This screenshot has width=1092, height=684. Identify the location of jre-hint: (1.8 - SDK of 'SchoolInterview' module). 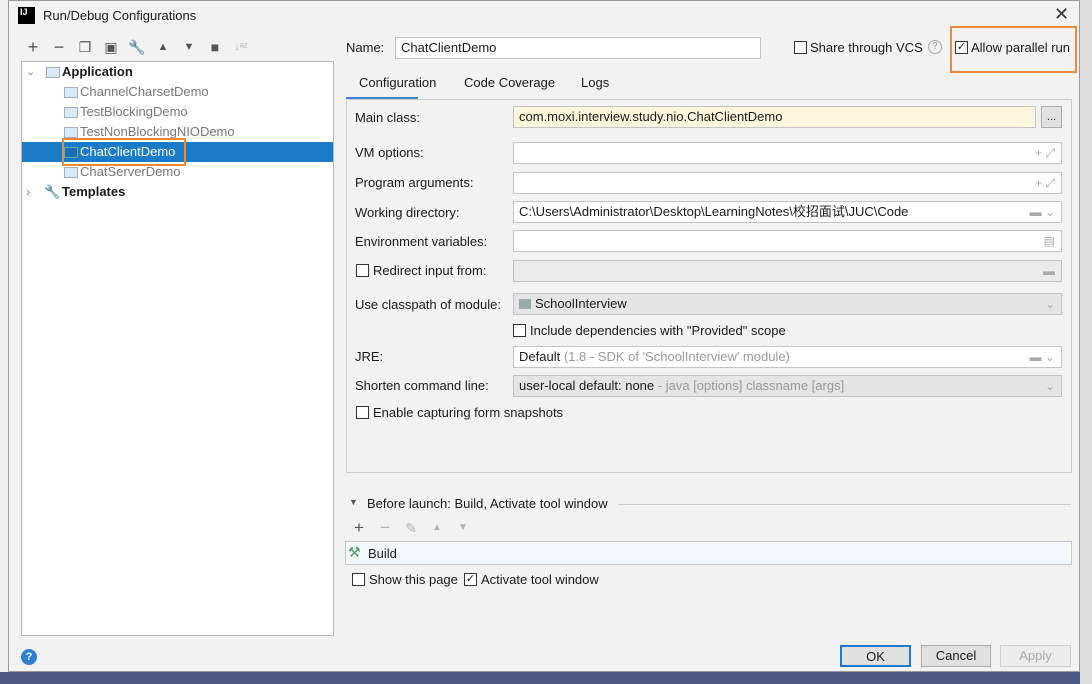
(676, 356).